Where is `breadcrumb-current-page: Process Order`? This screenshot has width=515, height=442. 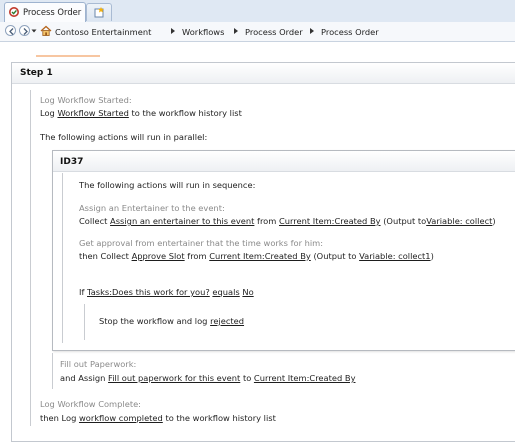
breadcrumb-current-page: Process Order is located at coordinates (350, 32).